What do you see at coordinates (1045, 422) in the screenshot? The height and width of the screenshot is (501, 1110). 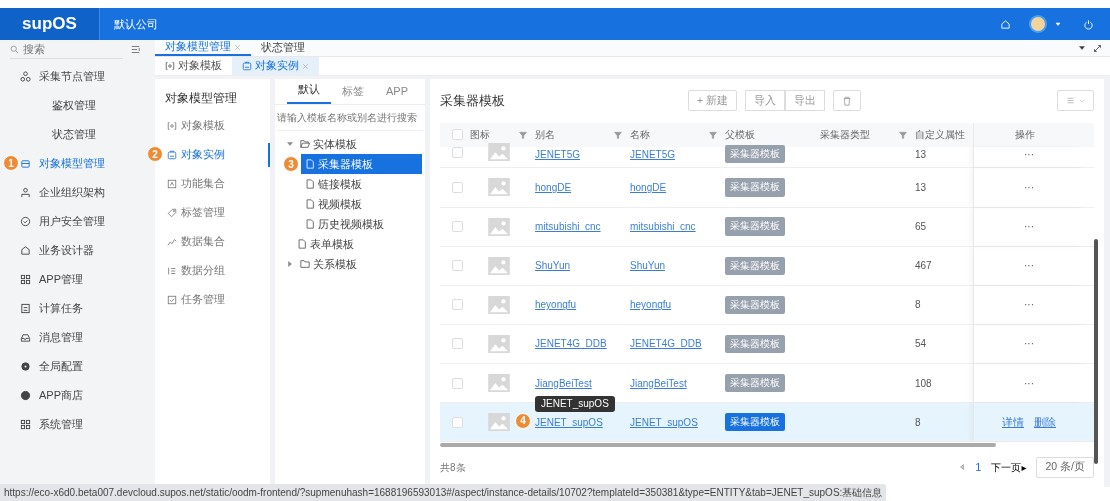 I see `link: 删除` at bounding box center [1045, 422].